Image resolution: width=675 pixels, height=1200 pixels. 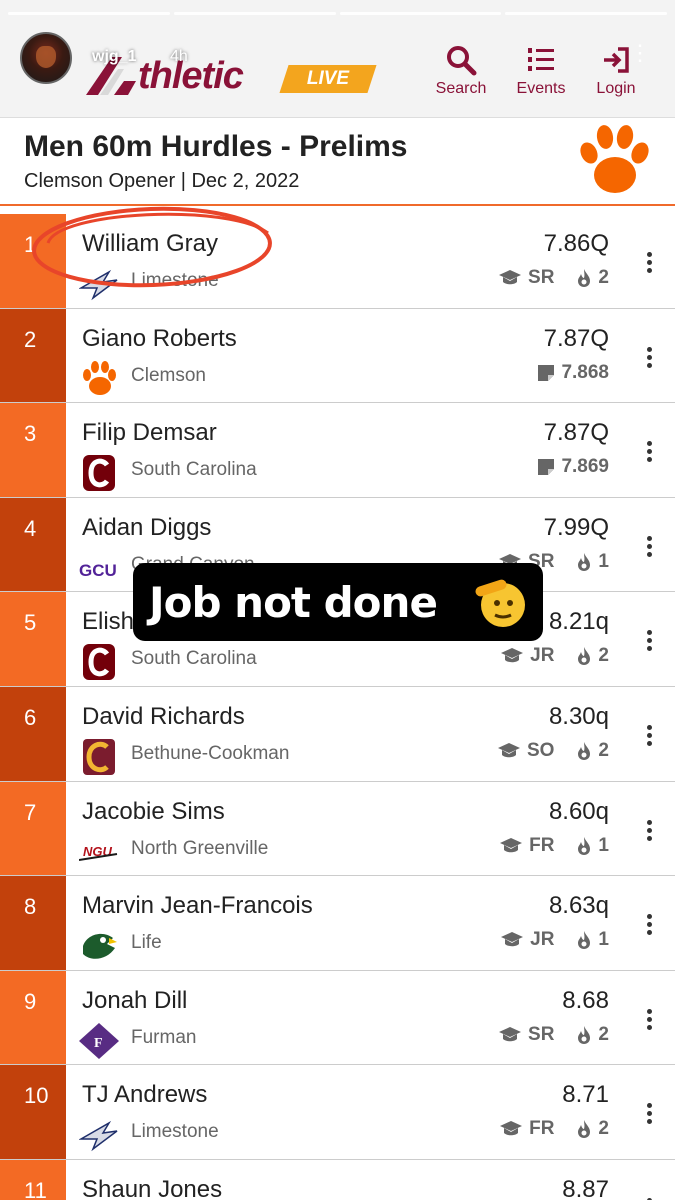 What do you see at coordinates (146, 528) in the screenshot?
I see `athlete-name: Aidan Diggs` at bounding box center [146, 528].